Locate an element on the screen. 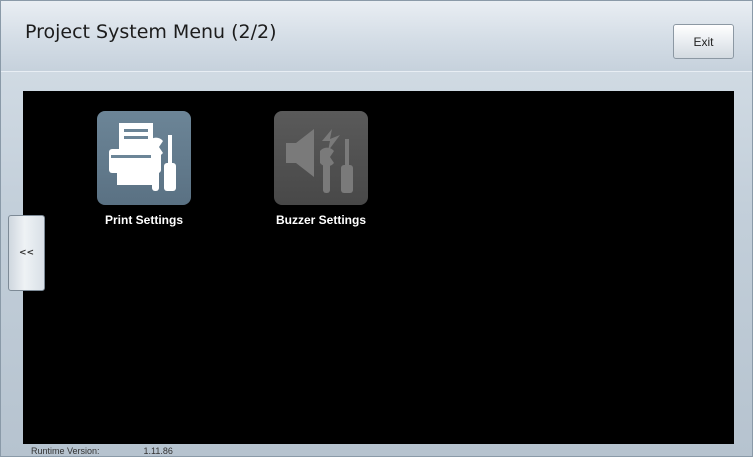 This screenshot has height=457, width=753. status-bar: Runtime Version: 1.11.86 is located at coordinates (102, 451).